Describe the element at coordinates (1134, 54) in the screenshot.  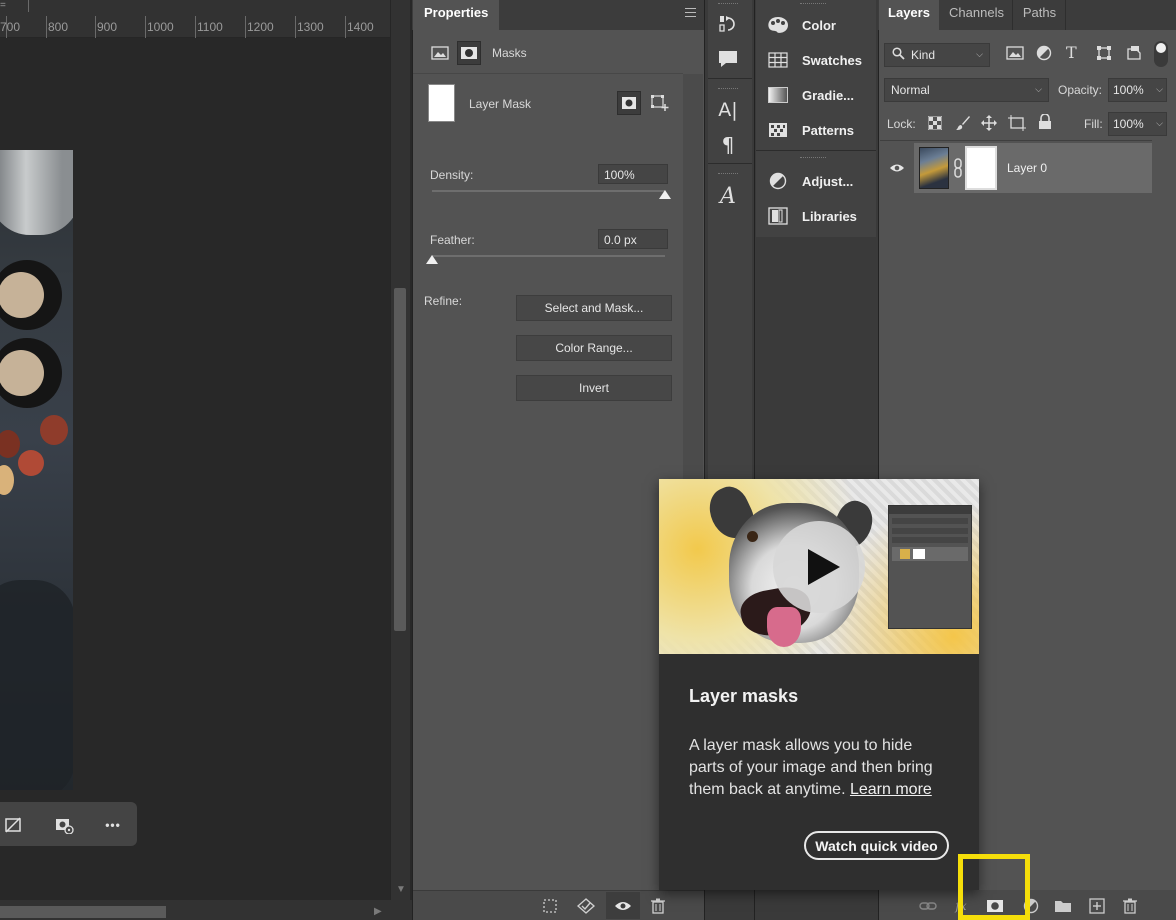
I see `filter-smart-object-icon` at that location.